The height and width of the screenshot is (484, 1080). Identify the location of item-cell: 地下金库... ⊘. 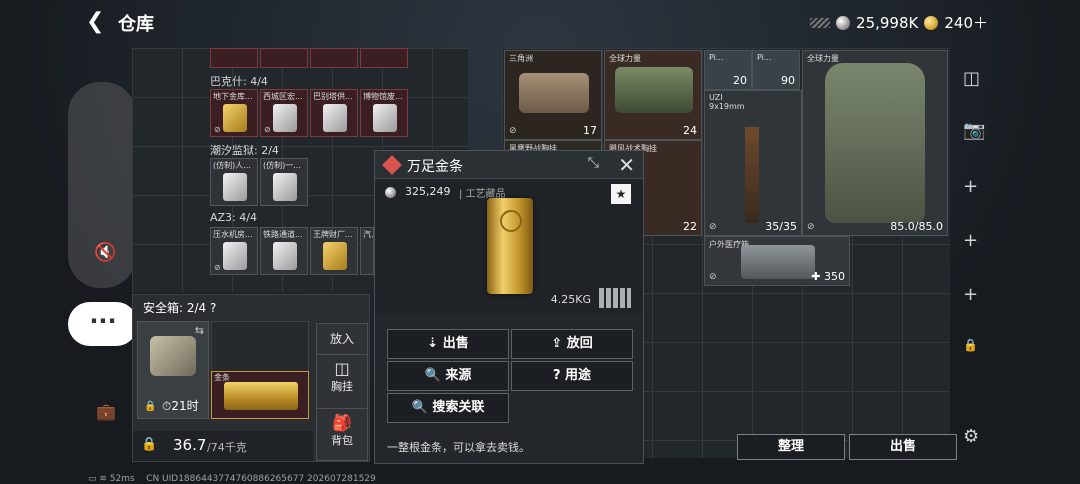
(234, 113).